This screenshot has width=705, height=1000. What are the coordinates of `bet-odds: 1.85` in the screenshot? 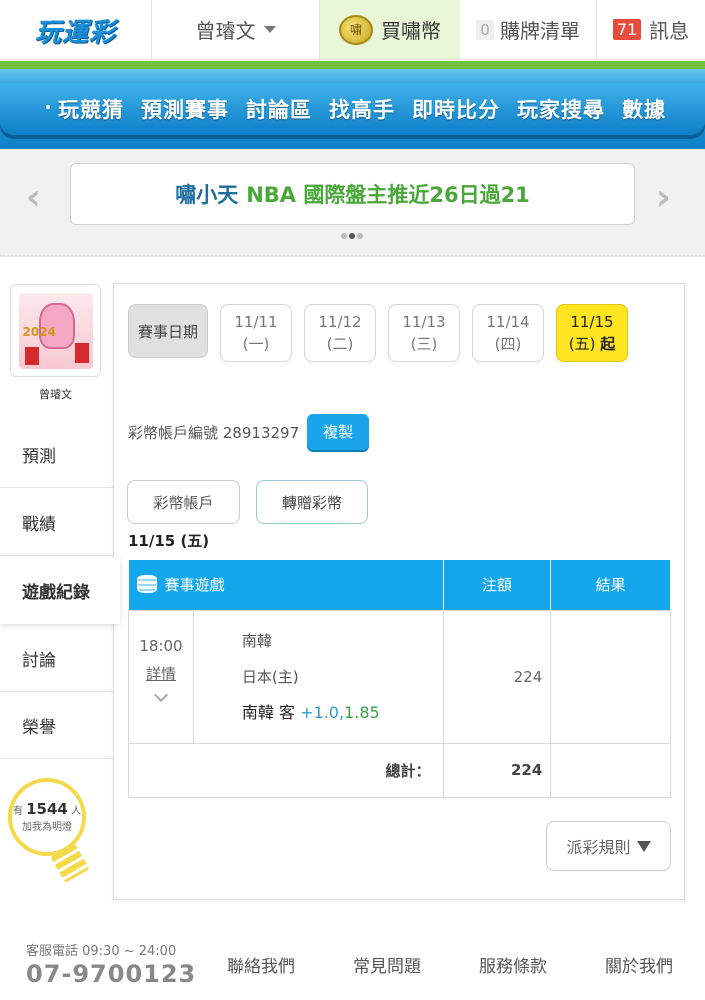 It's located at (362, 712).